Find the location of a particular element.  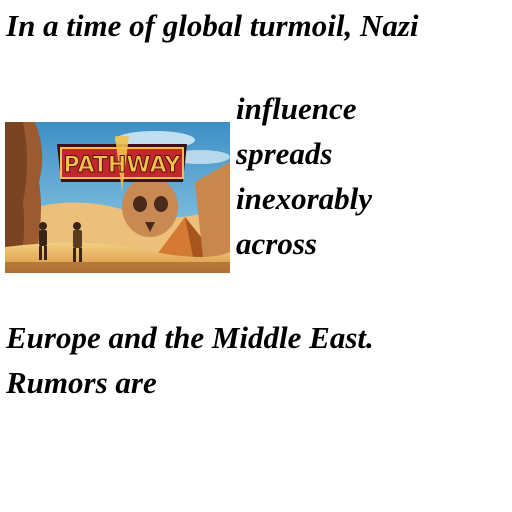

game-cover-image: PATHWAY is located at coordinates (117, 197).